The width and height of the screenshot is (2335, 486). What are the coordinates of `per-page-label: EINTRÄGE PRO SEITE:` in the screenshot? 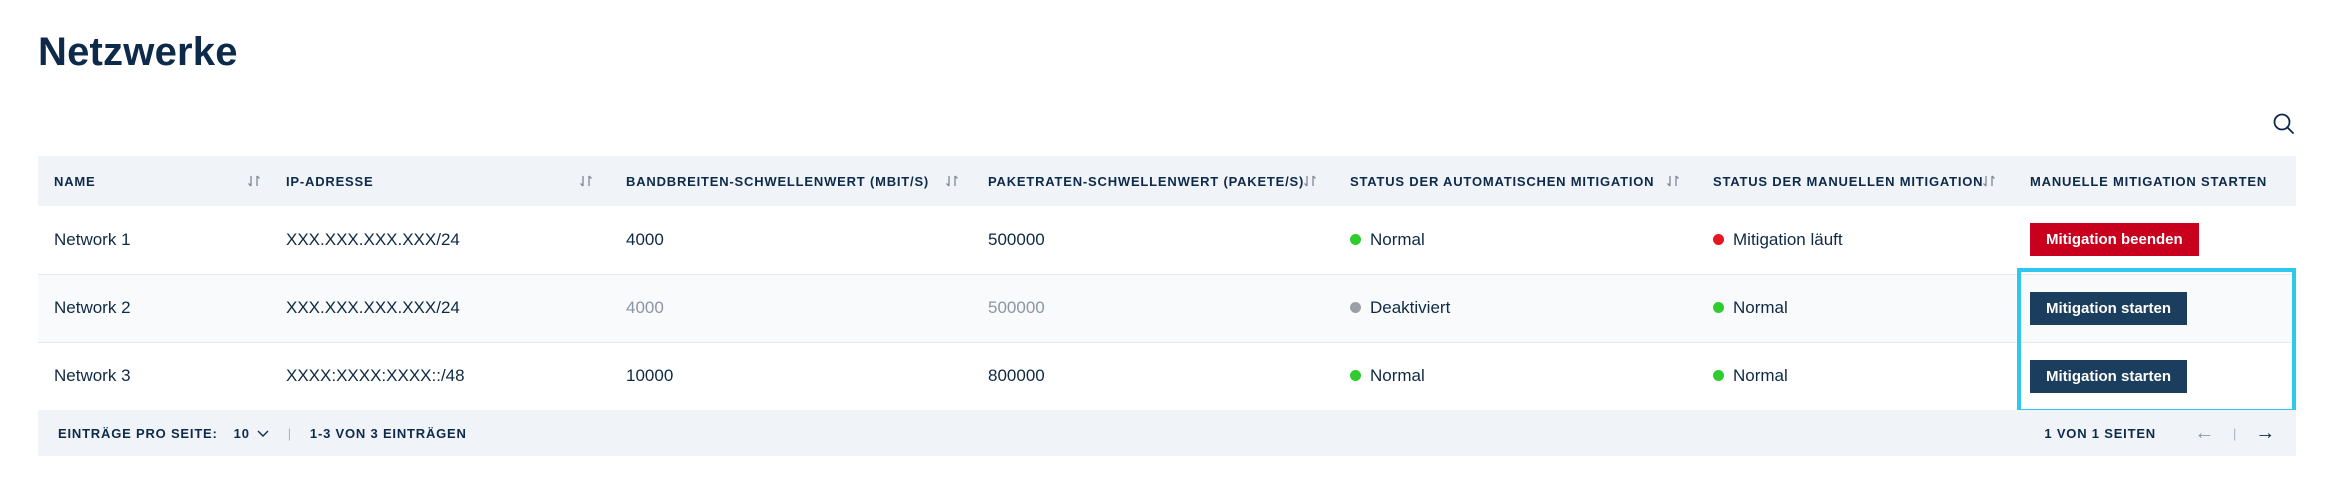 It's located at (138, 433).